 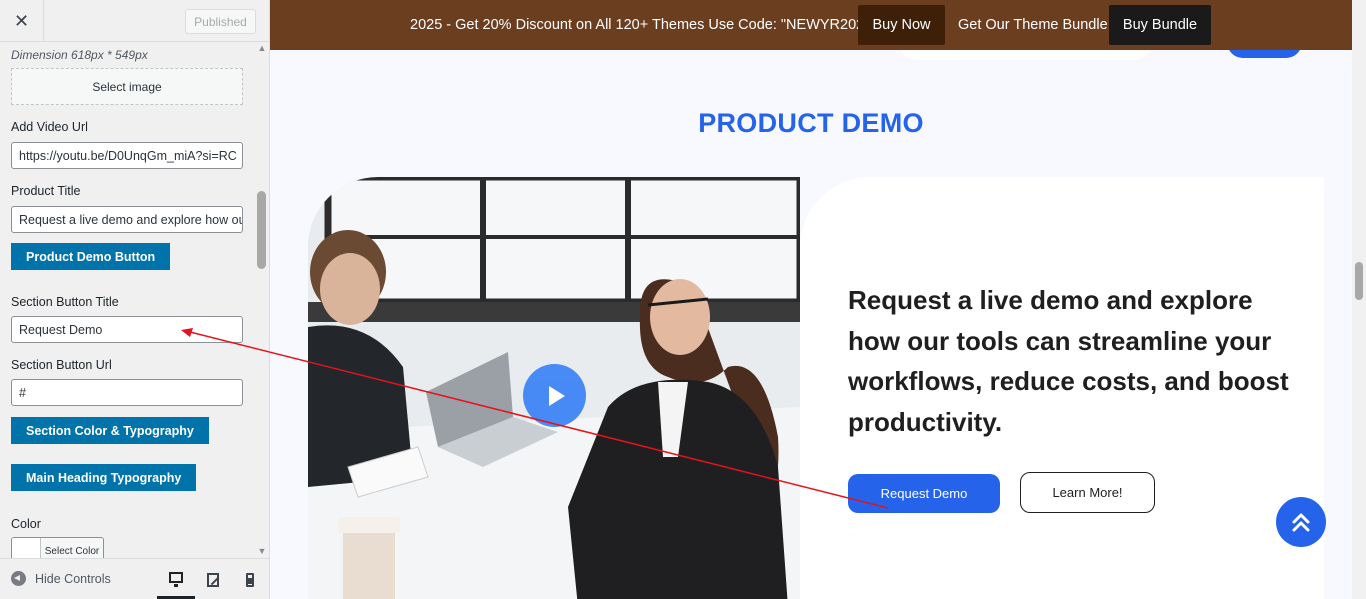 What do you see at coordinates (127, 219) in the screenshot?
I see `product-title-input: Request a live demo and explore how our` at bounding box center [127, 219].